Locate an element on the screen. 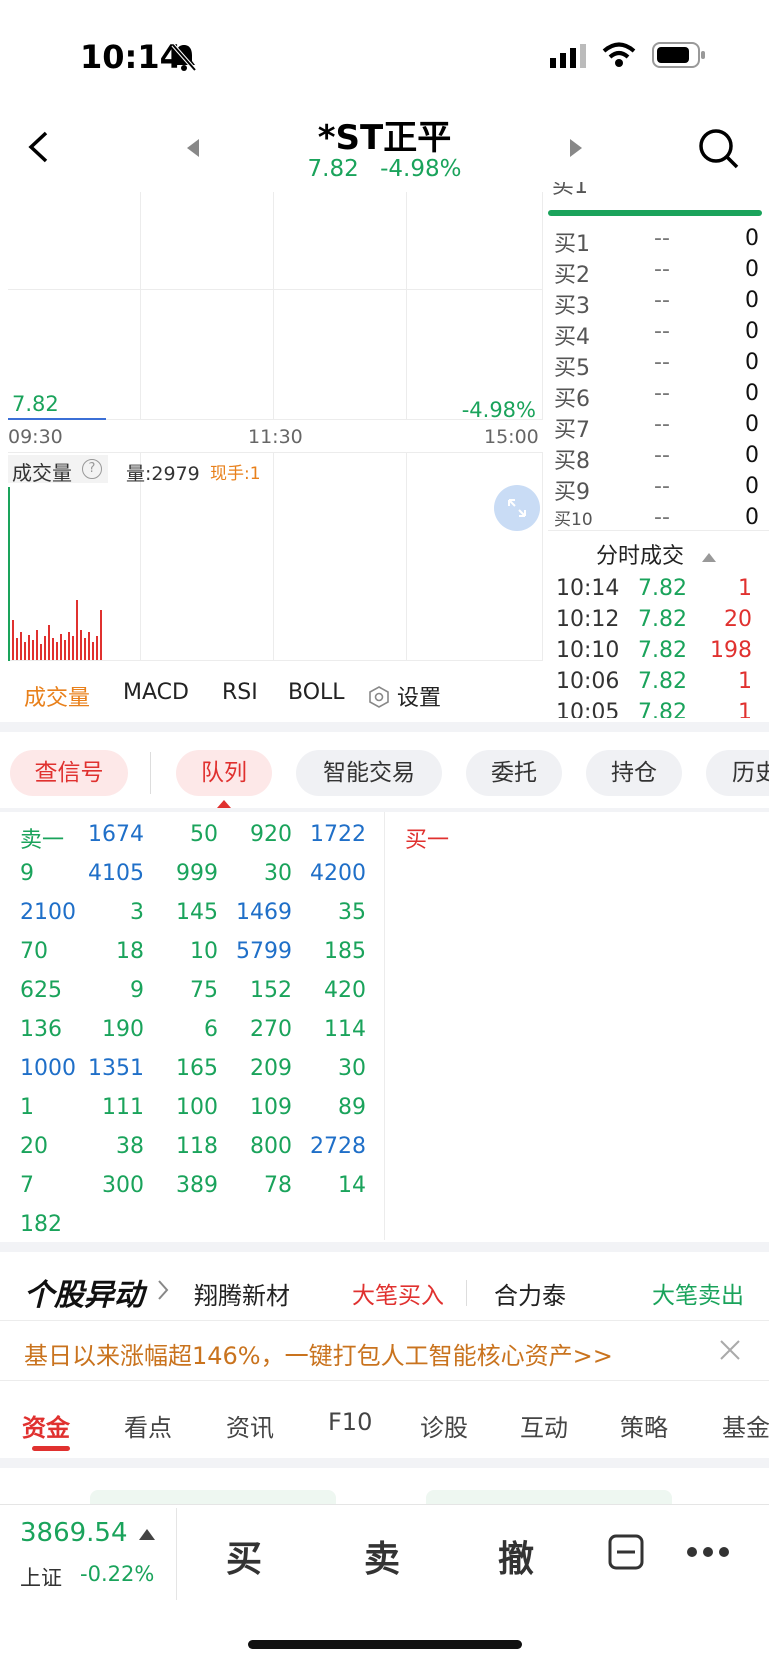 The width and height of the screenshot is (769, 1666). tab-history: 历史 is located at coordinates (737, 773).